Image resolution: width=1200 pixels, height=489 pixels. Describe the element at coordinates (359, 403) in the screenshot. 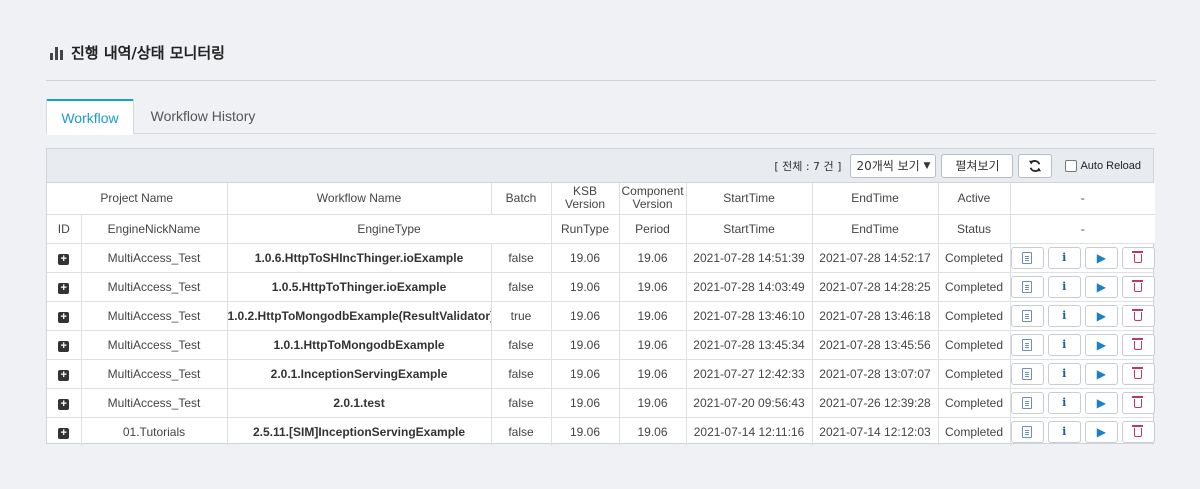

I see `workflow-name-cell: 2.0.1.test` at that location.